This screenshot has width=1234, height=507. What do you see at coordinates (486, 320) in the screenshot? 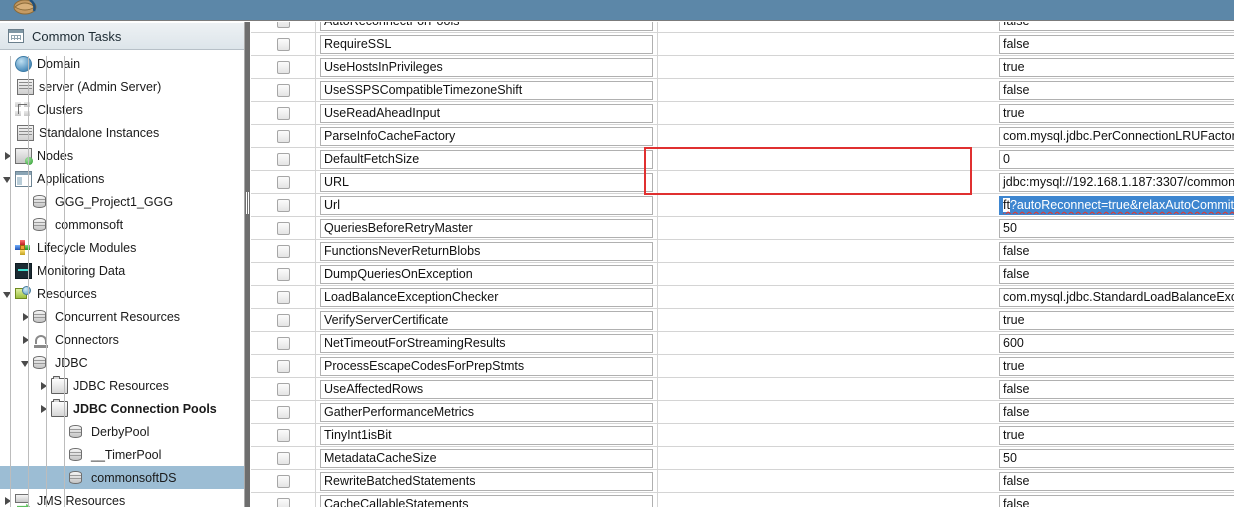
I see `property-name-input: VerifyServerCertificate` at bounding box center [486, 320].